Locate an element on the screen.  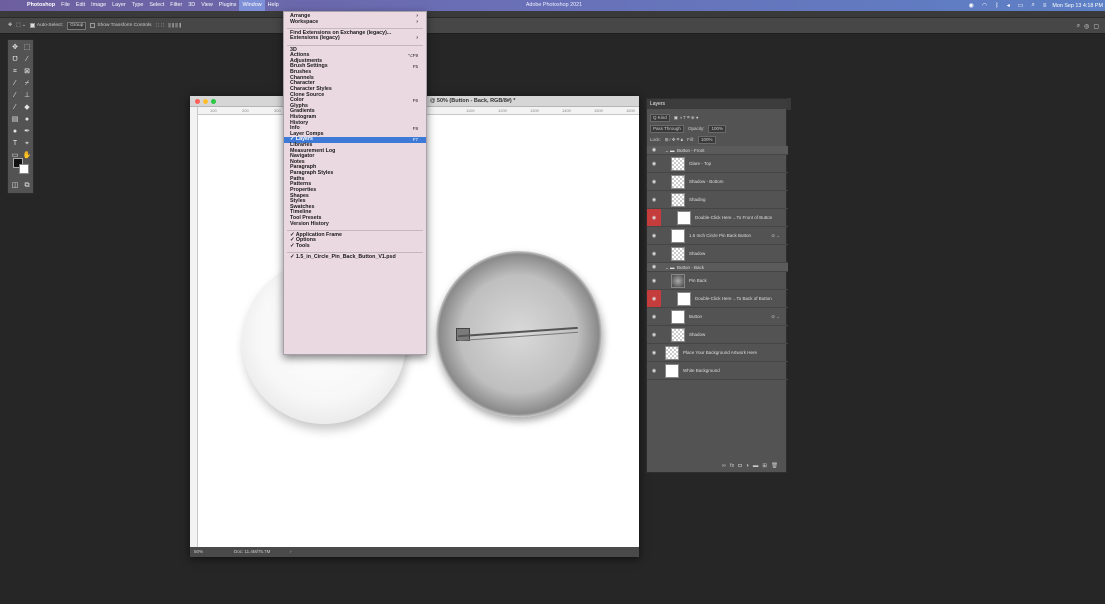
layer-row: ◉ 1.5 Inch Circle Pin Back Button ⊘ ⌄ is located at coordinates (717, 236).